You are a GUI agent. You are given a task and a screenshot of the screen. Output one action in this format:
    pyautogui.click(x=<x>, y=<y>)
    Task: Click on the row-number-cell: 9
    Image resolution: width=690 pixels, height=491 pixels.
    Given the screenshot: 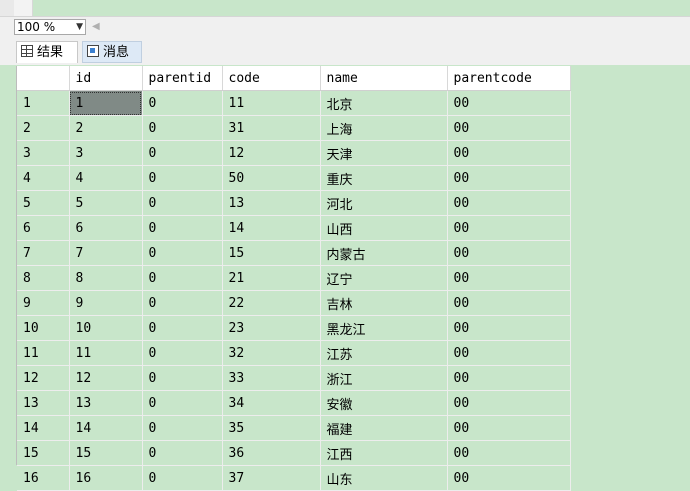 What is the action you would take?
    pyautogui.click(x=43, y=303)
    